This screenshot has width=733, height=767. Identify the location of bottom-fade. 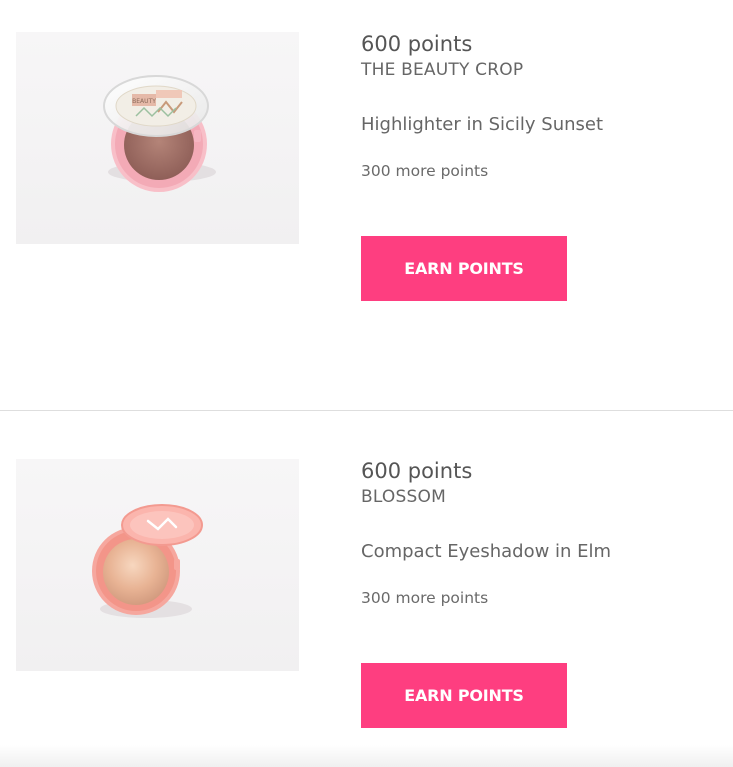
(366, 756).